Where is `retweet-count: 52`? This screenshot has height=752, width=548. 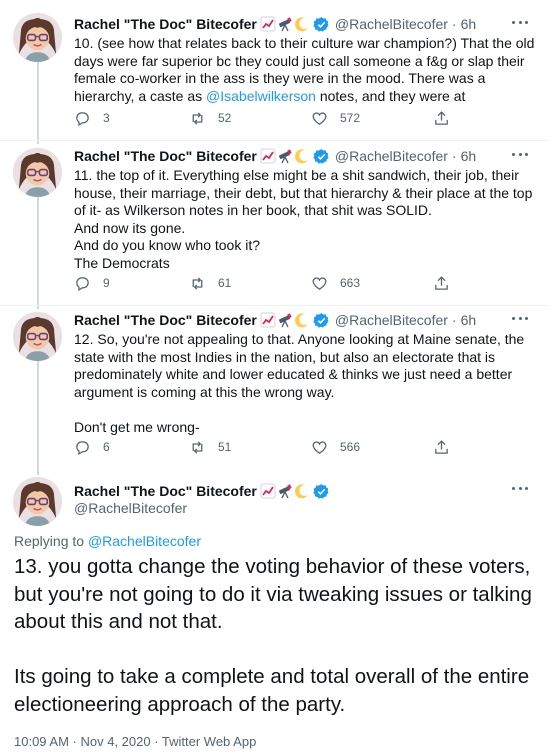 retweet-count: 52 is located at coordinates (225, 118).